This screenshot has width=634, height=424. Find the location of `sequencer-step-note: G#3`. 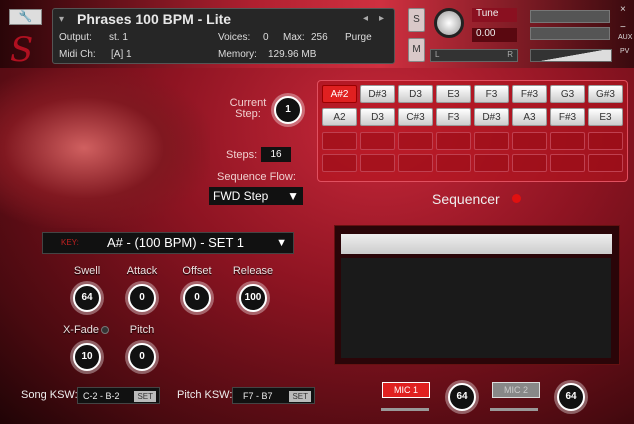

sequencer-step-note: G#3 is located at coordinates (605, 94).